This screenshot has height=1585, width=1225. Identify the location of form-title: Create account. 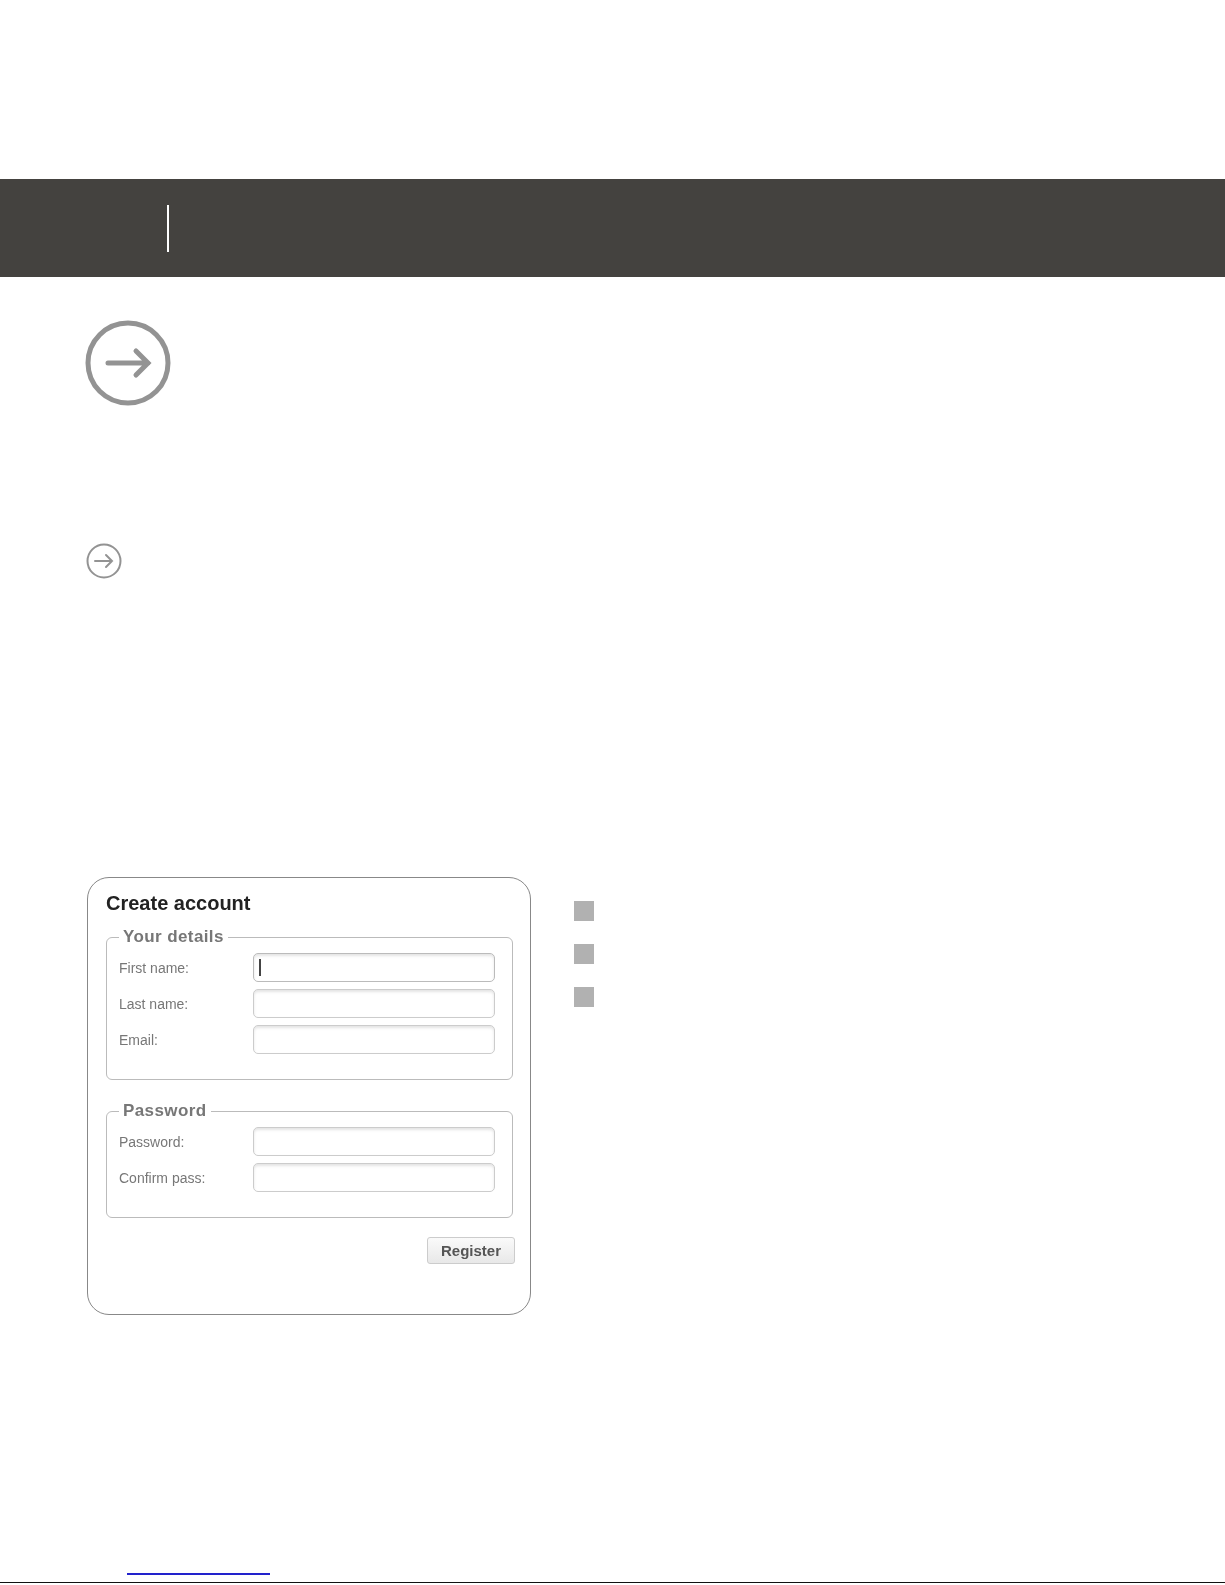
(179, 903).